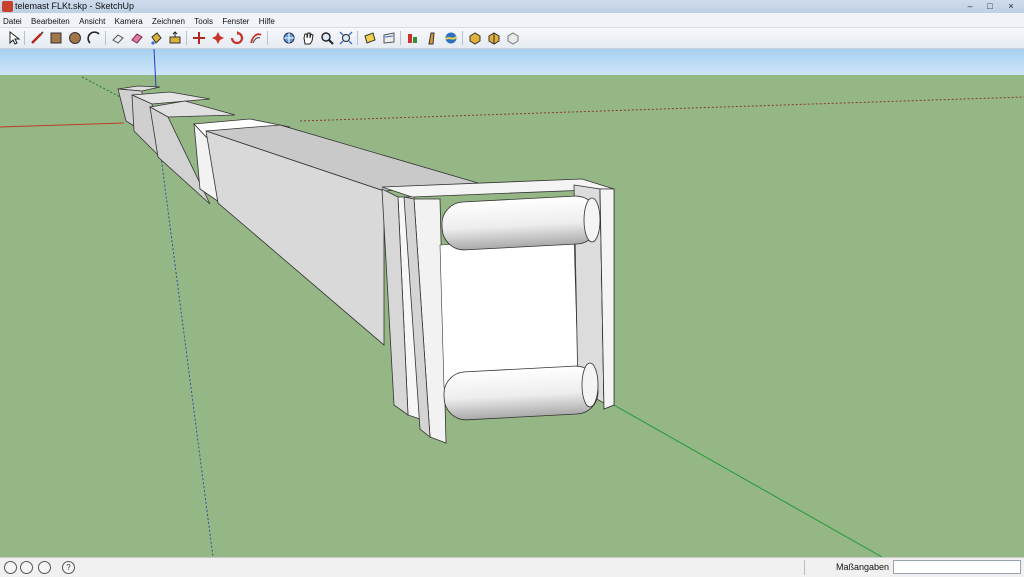 The image size is (1024, 577). What do you see at coordinates (1011, 6) in the screenshot?
I see `close-button: ×` at bounding box center [1011, 6].